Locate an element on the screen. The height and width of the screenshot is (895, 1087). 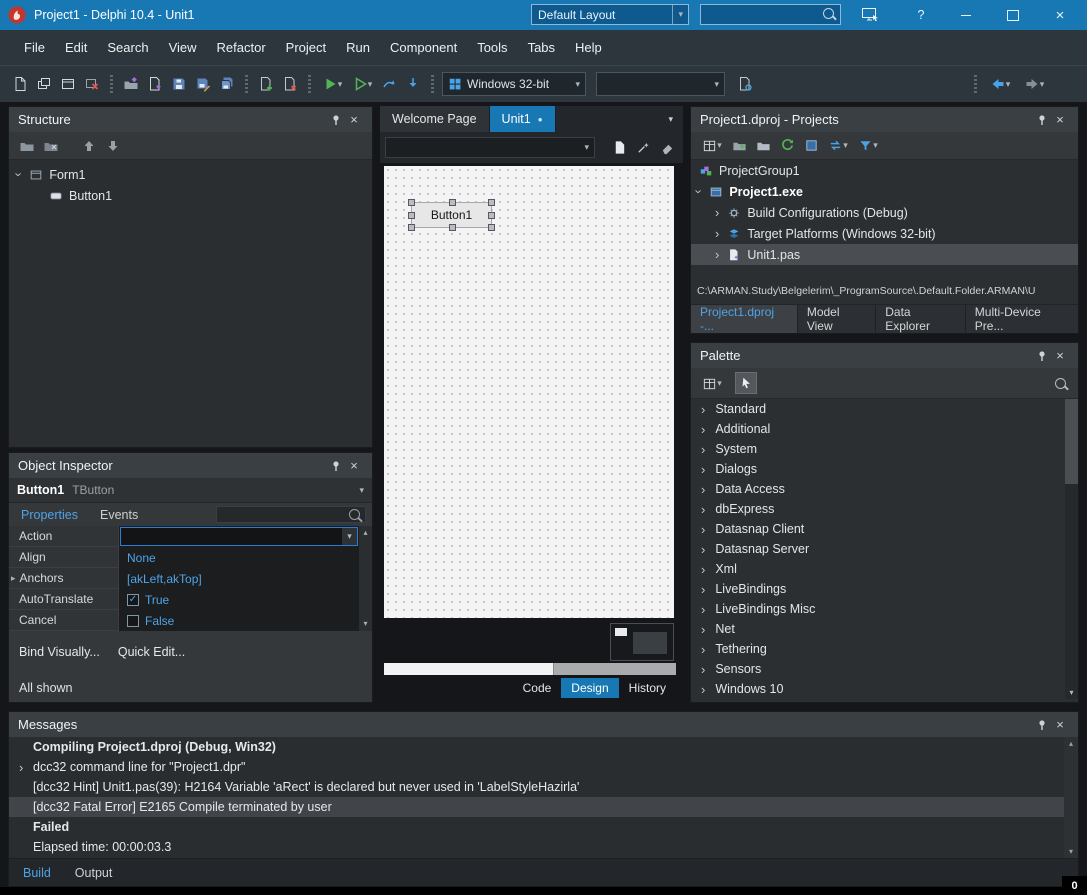
menu-view: View is located at coordinates (183, 47).